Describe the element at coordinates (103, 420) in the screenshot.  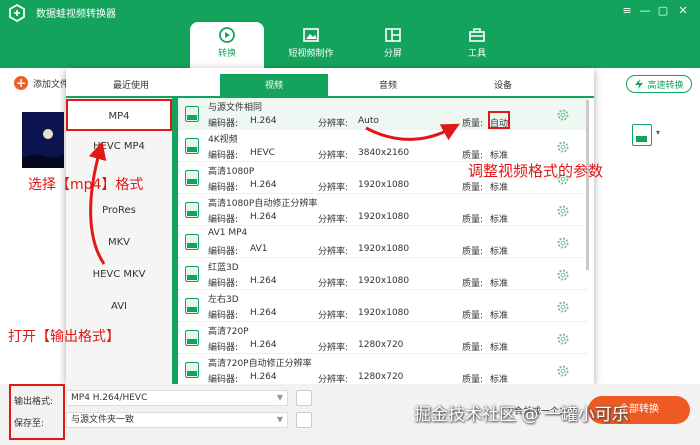
I see `save-to-value: 与源文件夹一致` at that location.